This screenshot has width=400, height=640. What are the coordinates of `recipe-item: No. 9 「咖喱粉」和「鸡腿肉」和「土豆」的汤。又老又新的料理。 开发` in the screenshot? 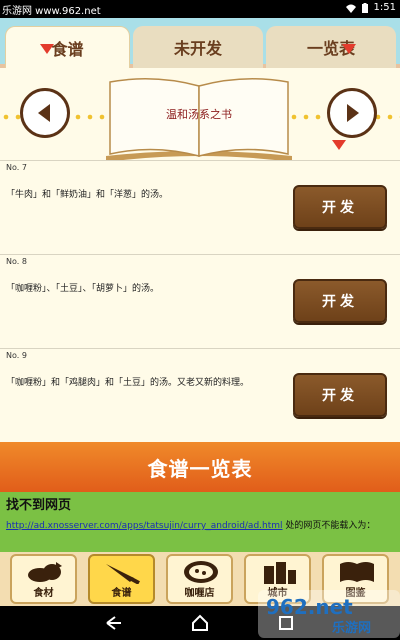 It's located at (200, 395).